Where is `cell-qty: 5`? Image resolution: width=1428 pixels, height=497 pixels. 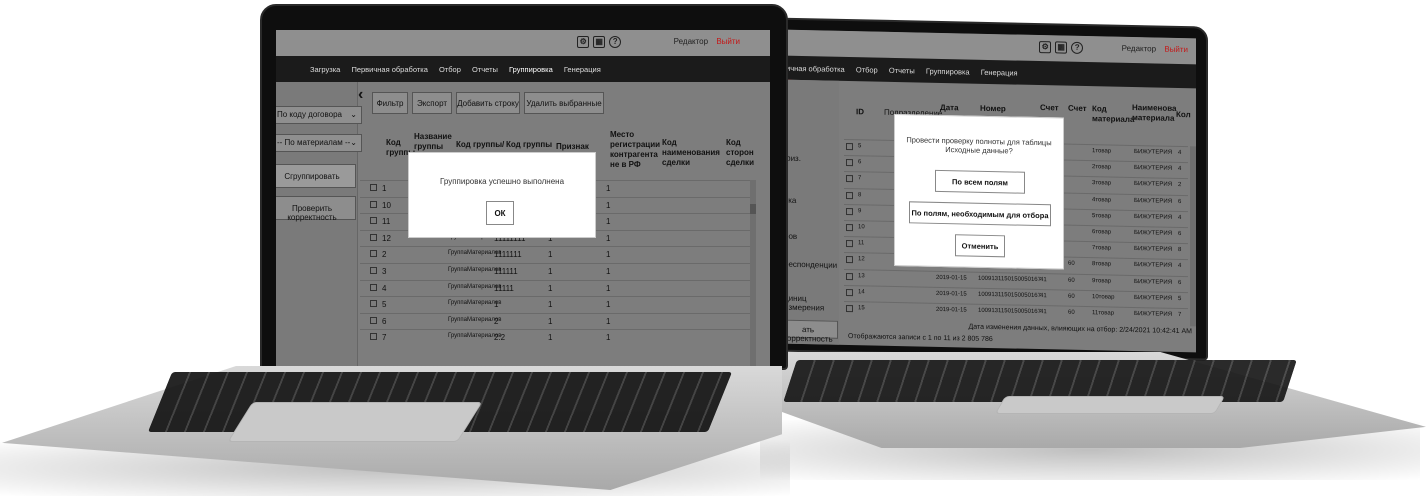
cell-qty: 5 is located at coordinates (1180, 298).